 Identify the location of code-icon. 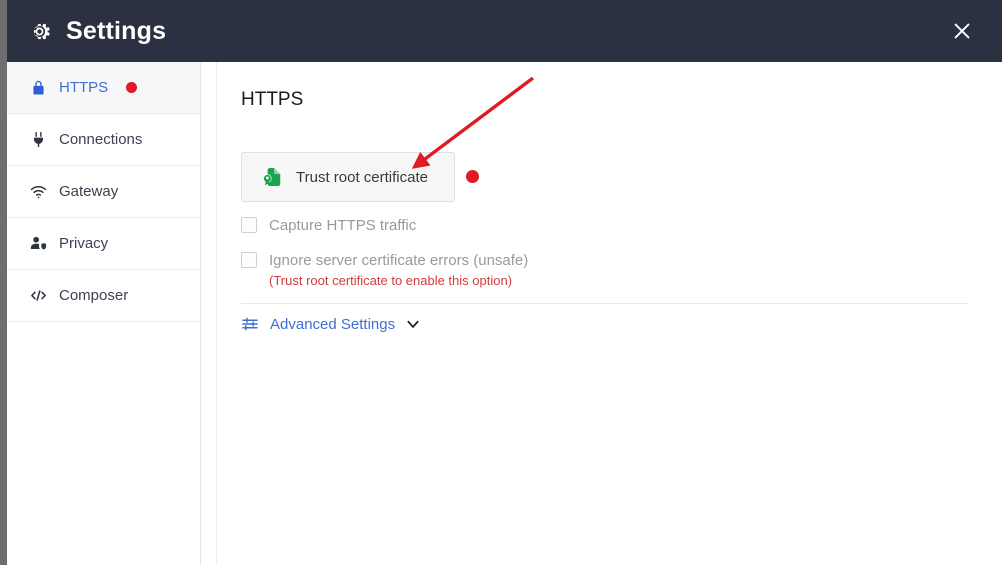
(38, 295).